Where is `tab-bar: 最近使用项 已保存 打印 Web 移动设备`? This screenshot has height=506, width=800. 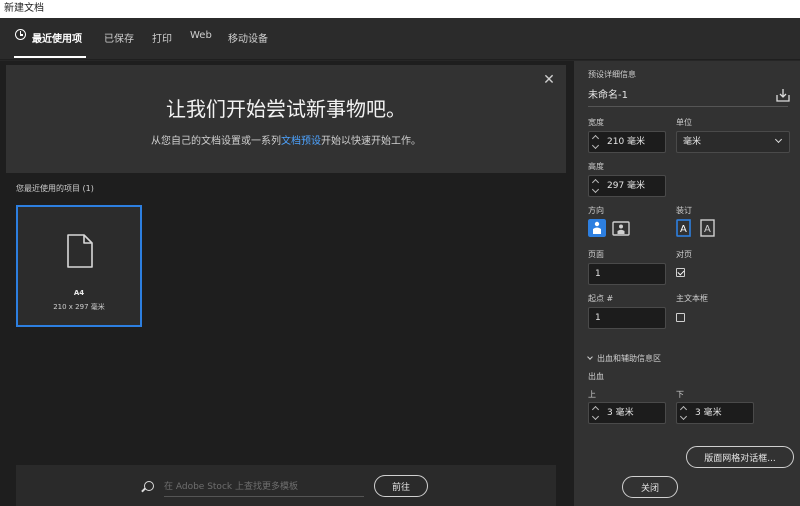
tab-bar: 最近使用项 已保存 打印 Web 移动设备 is located at coordinates (400, 39).